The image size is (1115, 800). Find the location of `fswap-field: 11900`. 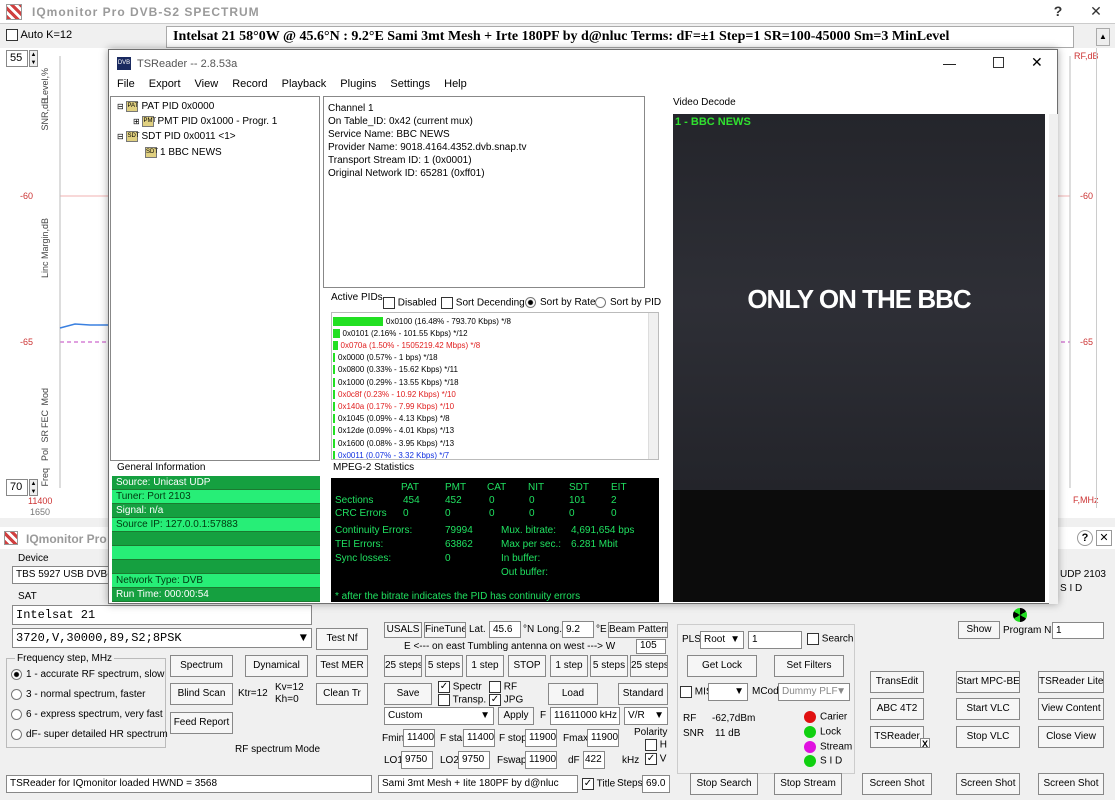

fswap-field: 11900 is located at coordinates (541, 760).